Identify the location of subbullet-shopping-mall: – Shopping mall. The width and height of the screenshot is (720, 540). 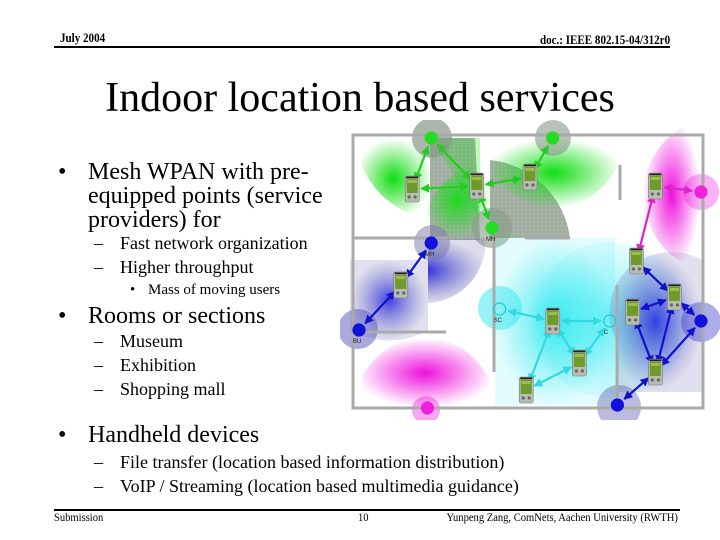
(160, 389).